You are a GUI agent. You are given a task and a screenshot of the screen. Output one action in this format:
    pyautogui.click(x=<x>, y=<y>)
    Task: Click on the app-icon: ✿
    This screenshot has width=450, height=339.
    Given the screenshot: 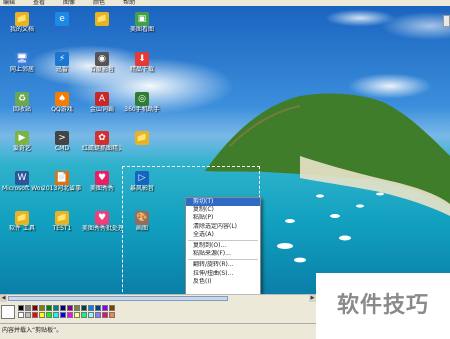 What is the action you would take?
    pyautogui.click(x=102, y=138)
    